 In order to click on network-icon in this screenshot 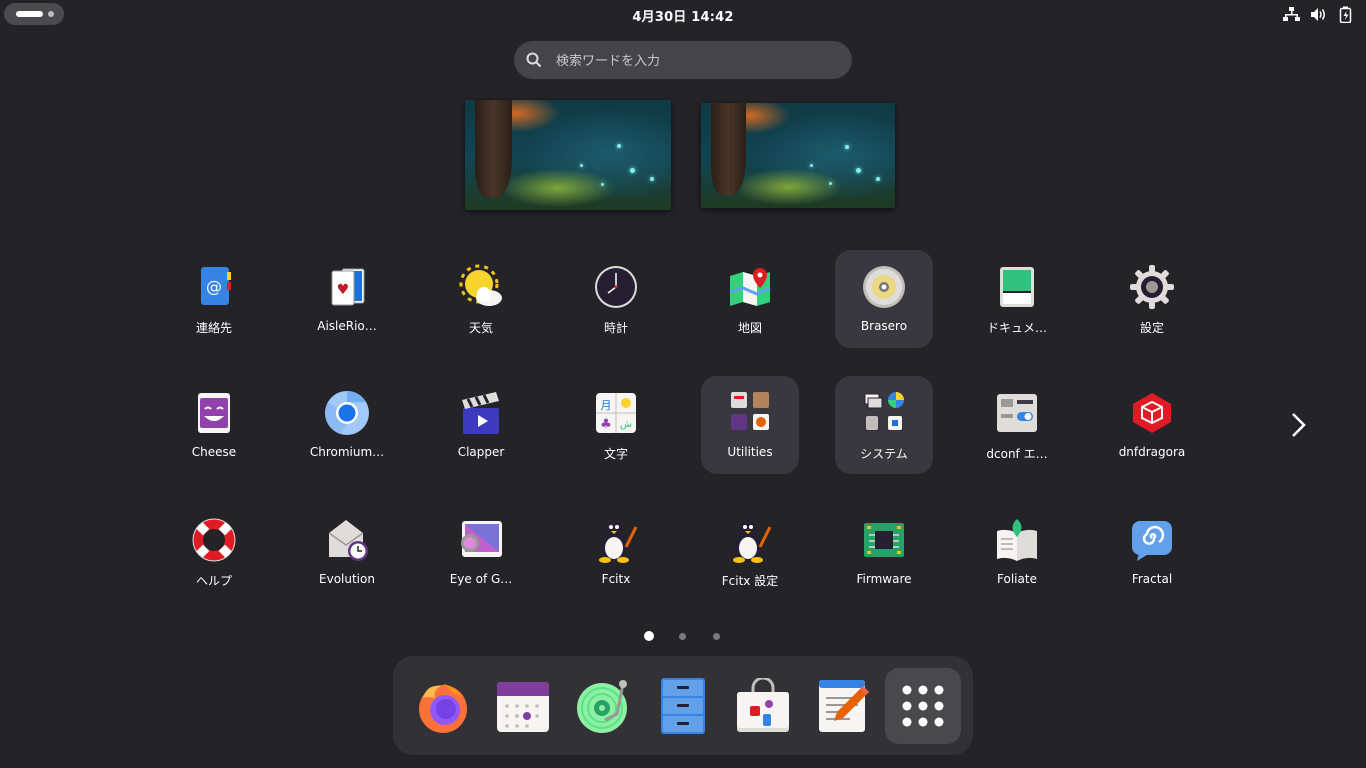, I will do `click(1291, 14)`.